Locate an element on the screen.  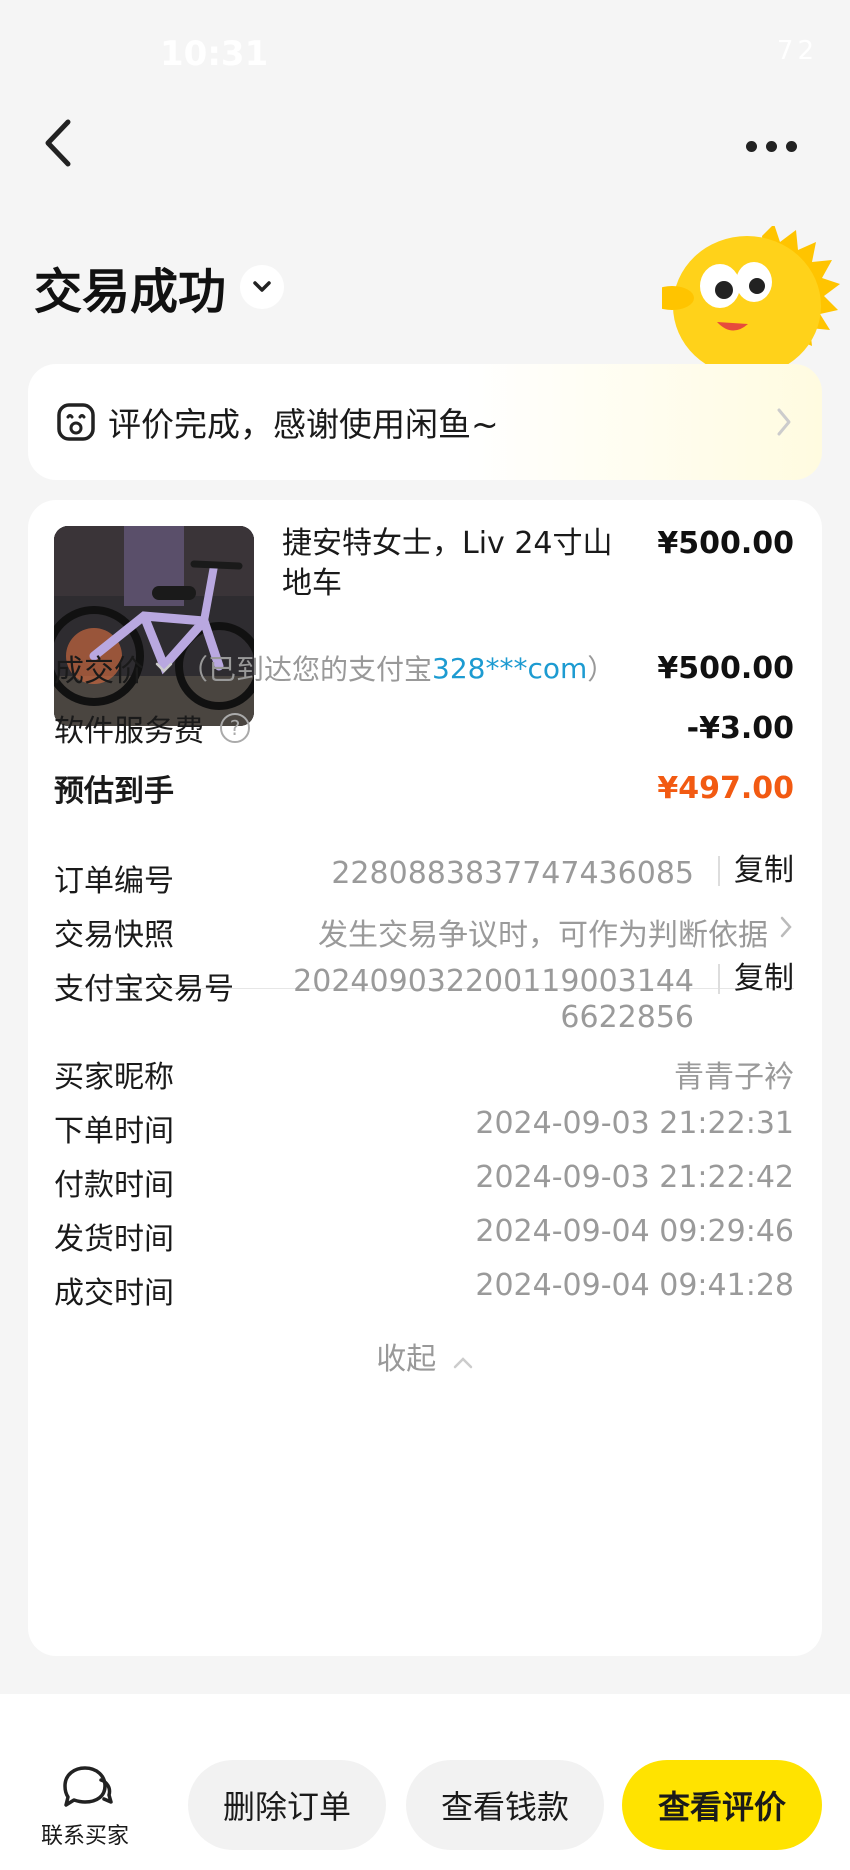
copy-order-number-button: 复制 is located at coordinates (756, 871).